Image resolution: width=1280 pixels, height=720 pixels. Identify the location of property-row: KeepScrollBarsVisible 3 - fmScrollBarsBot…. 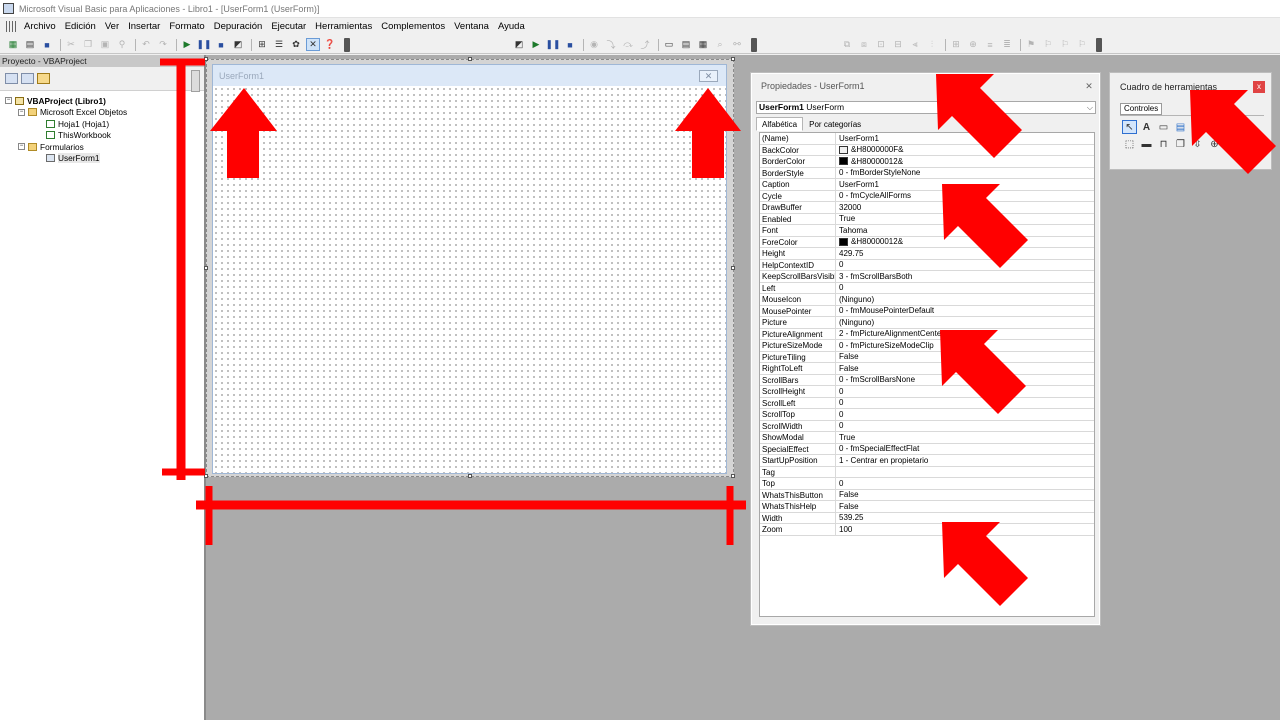
(927, 277).